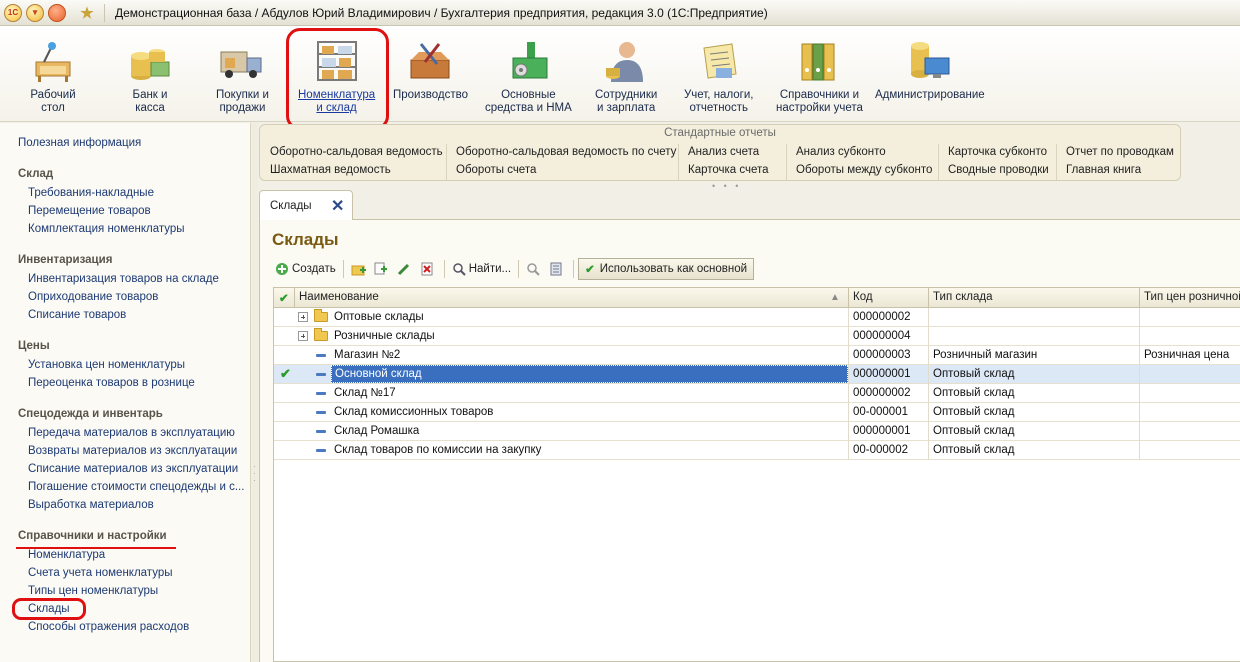  What do you see at coordinates (49, 609) in the screenshot?
I see `annotation-highlight-item` at bounding box center [49, 609].